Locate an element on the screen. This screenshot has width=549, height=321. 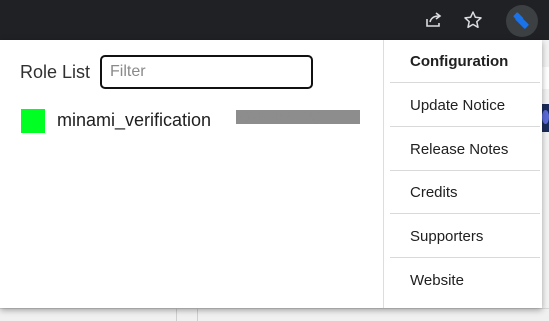
filter-input is located at coordinates (206, 72).